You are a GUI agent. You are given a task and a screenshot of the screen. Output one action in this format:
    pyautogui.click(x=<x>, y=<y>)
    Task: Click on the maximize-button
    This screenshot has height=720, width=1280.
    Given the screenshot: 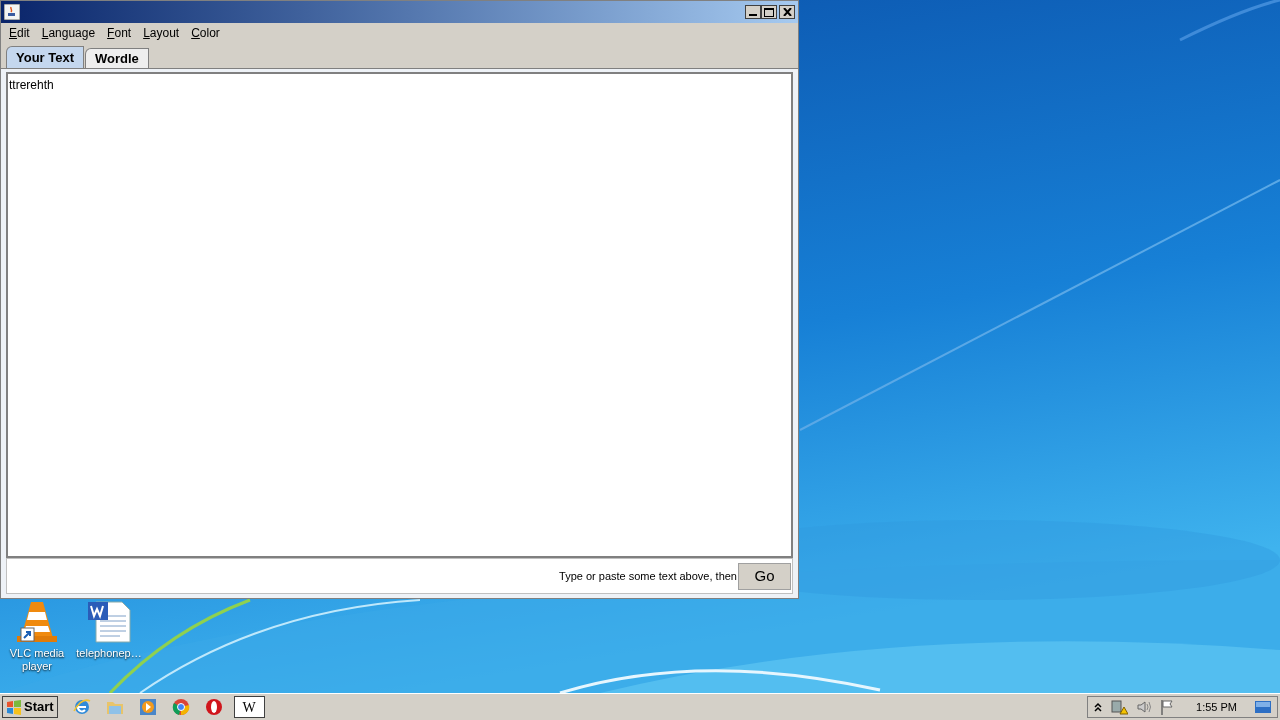 What is the action you would take?
    pyautogui.click(x=769, y=12)
    